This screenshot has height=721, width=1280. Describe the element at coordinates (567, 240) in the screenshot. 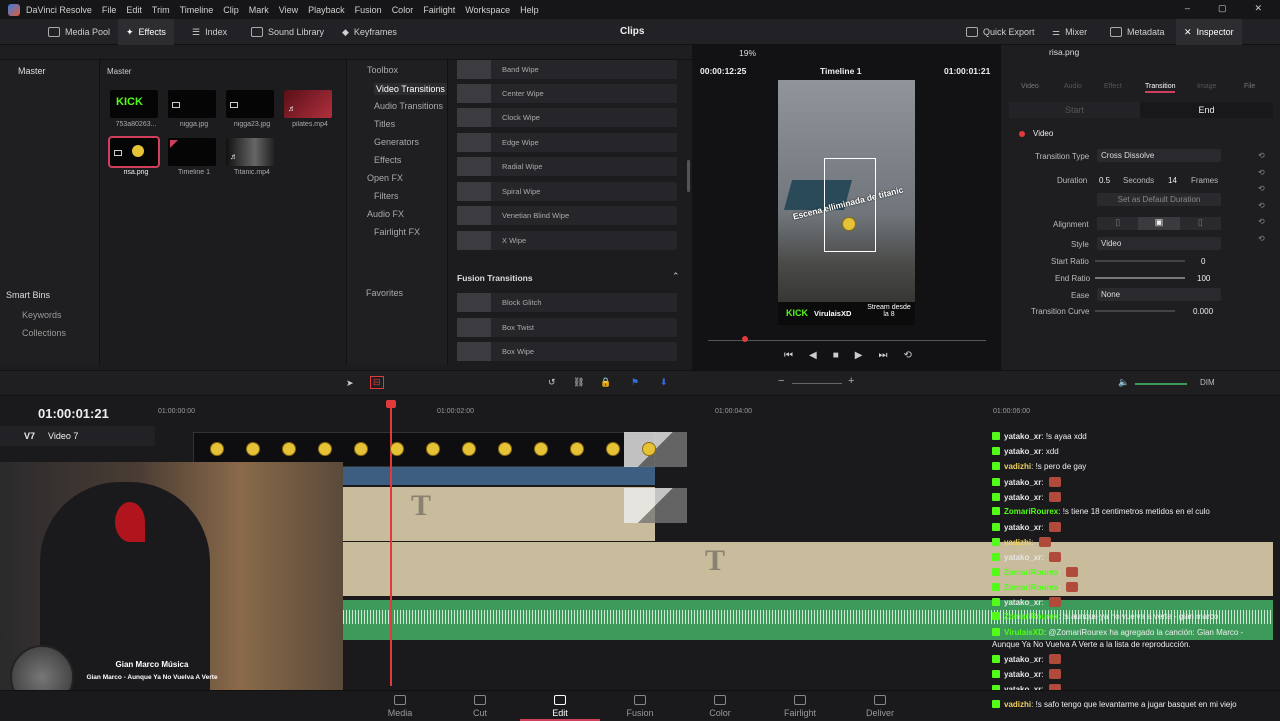

I see `fx-x-wipe: X Wipe` at that location.